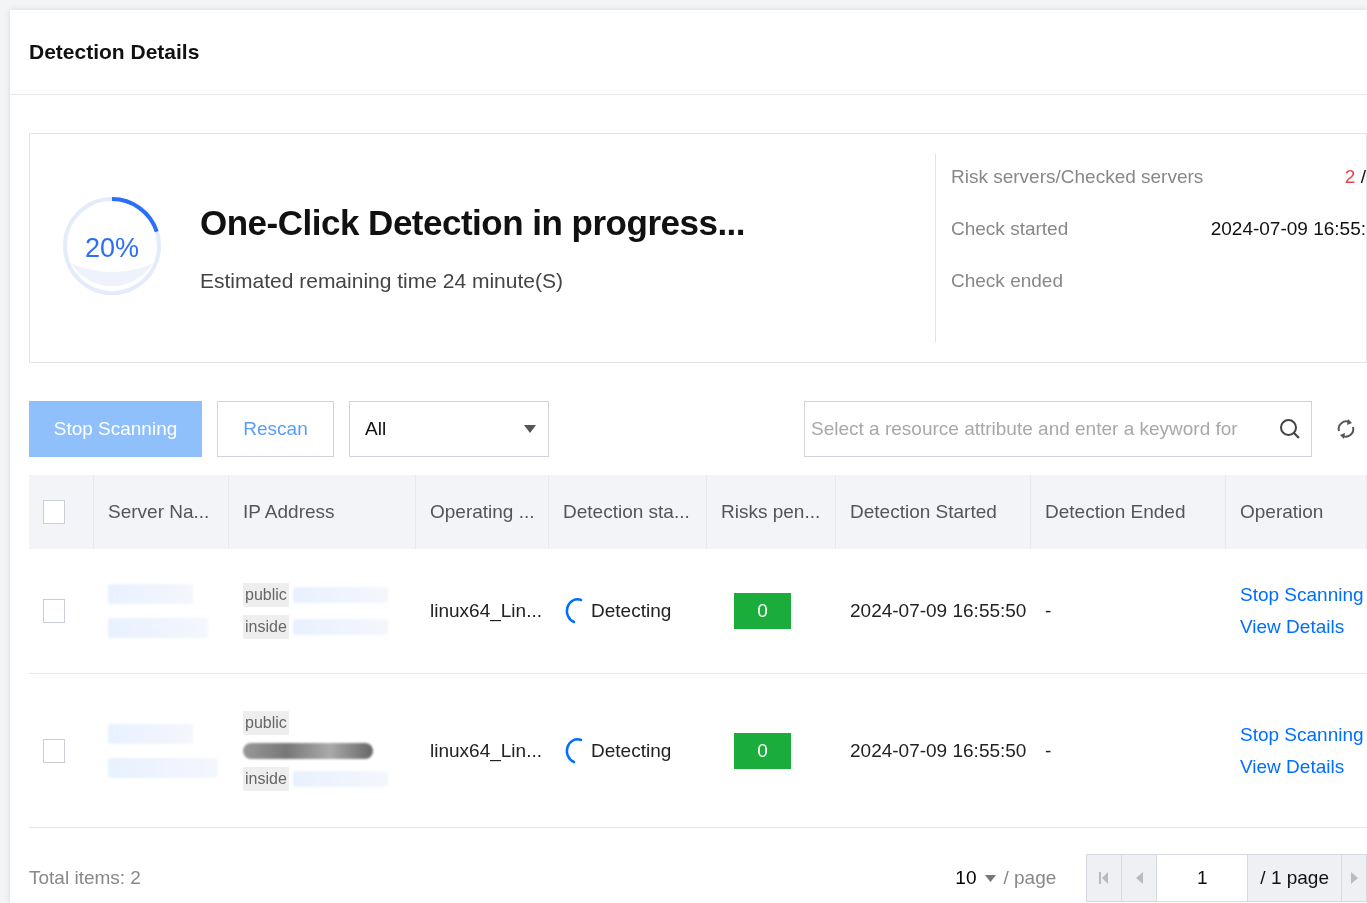  Describe the element at coordinates (1350, 176) in the screenshot. I see `summary-value: 2` at that location.